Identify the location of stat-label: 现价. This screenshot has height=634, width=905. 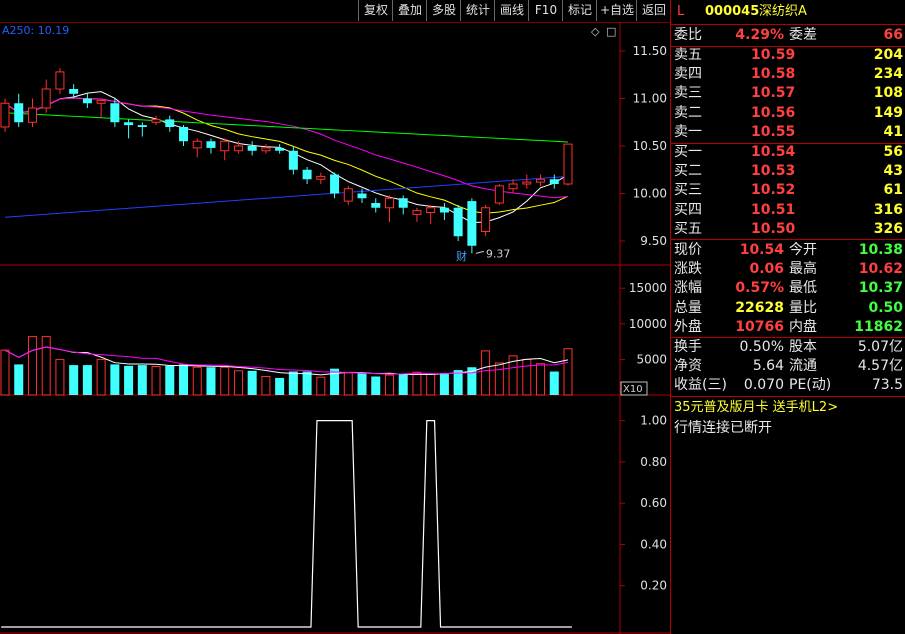
(688, 250).